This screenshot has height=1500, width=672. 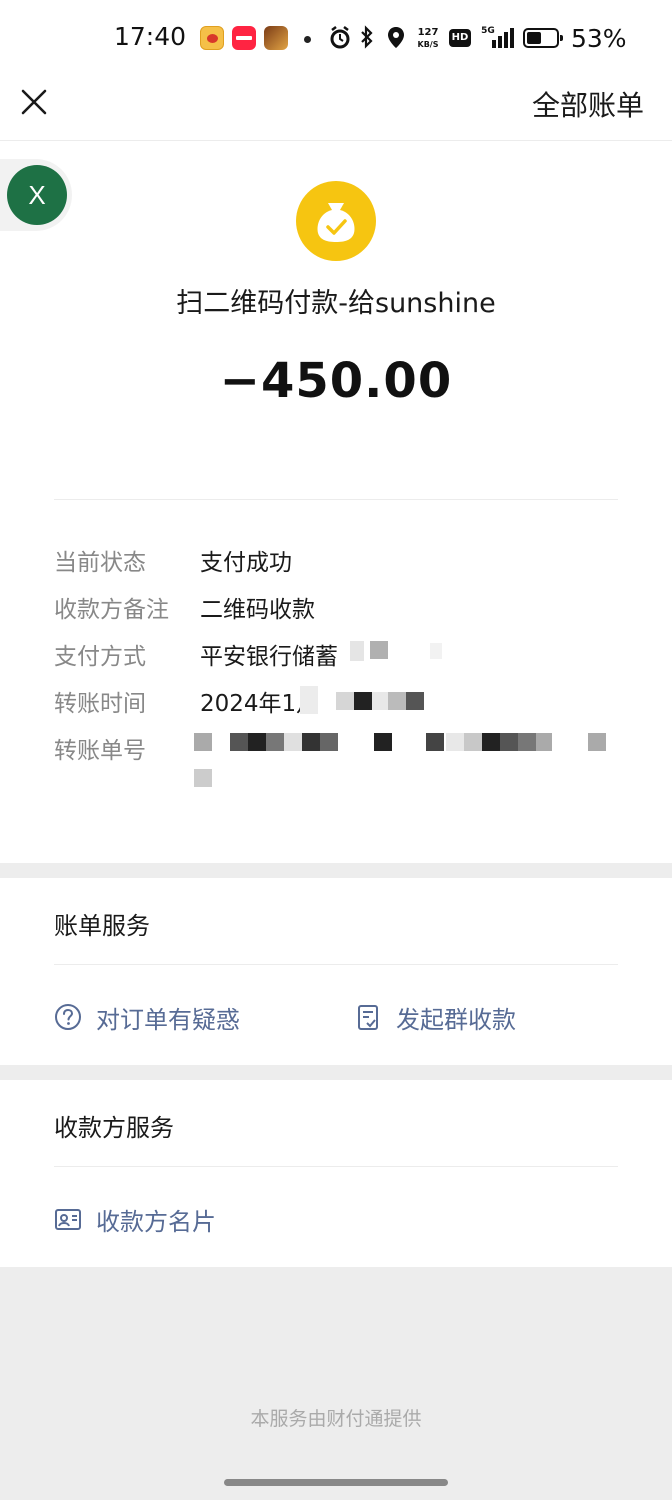 I want to click on detail-row-status: 当前状态 支付成功, so click(x=336, y=561).